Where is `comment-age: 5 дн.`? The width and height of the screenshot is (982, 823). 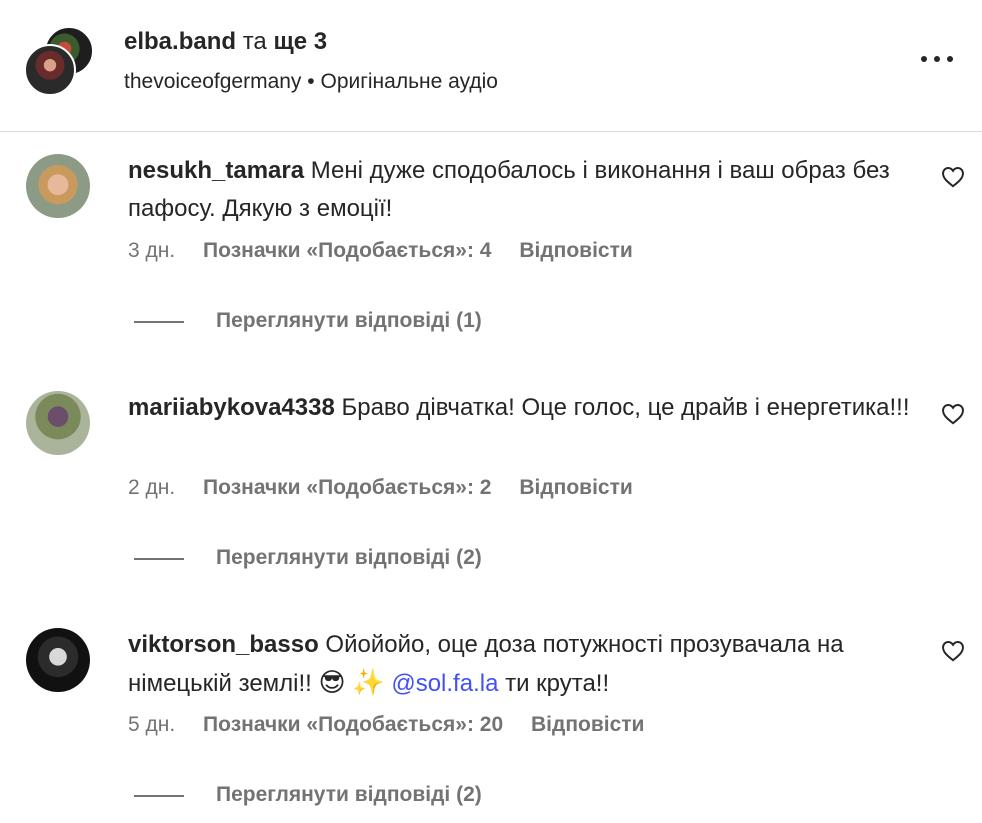
comment-age: 5 дн. is located at coordinates (151, 724).